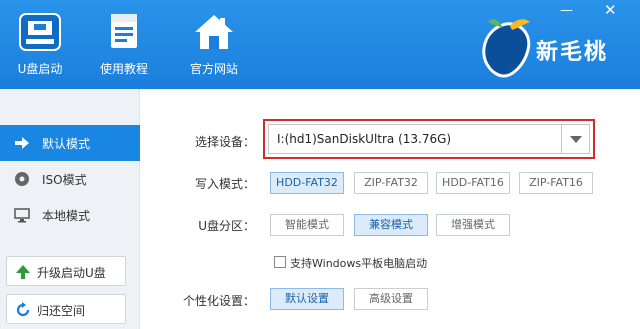 The height and width of the screenshot is (329, 640). What do you see at coordinates (226, 226) in the screenshot?
I see `partition-label: U盘分区：` at bounding box center [226, 226].